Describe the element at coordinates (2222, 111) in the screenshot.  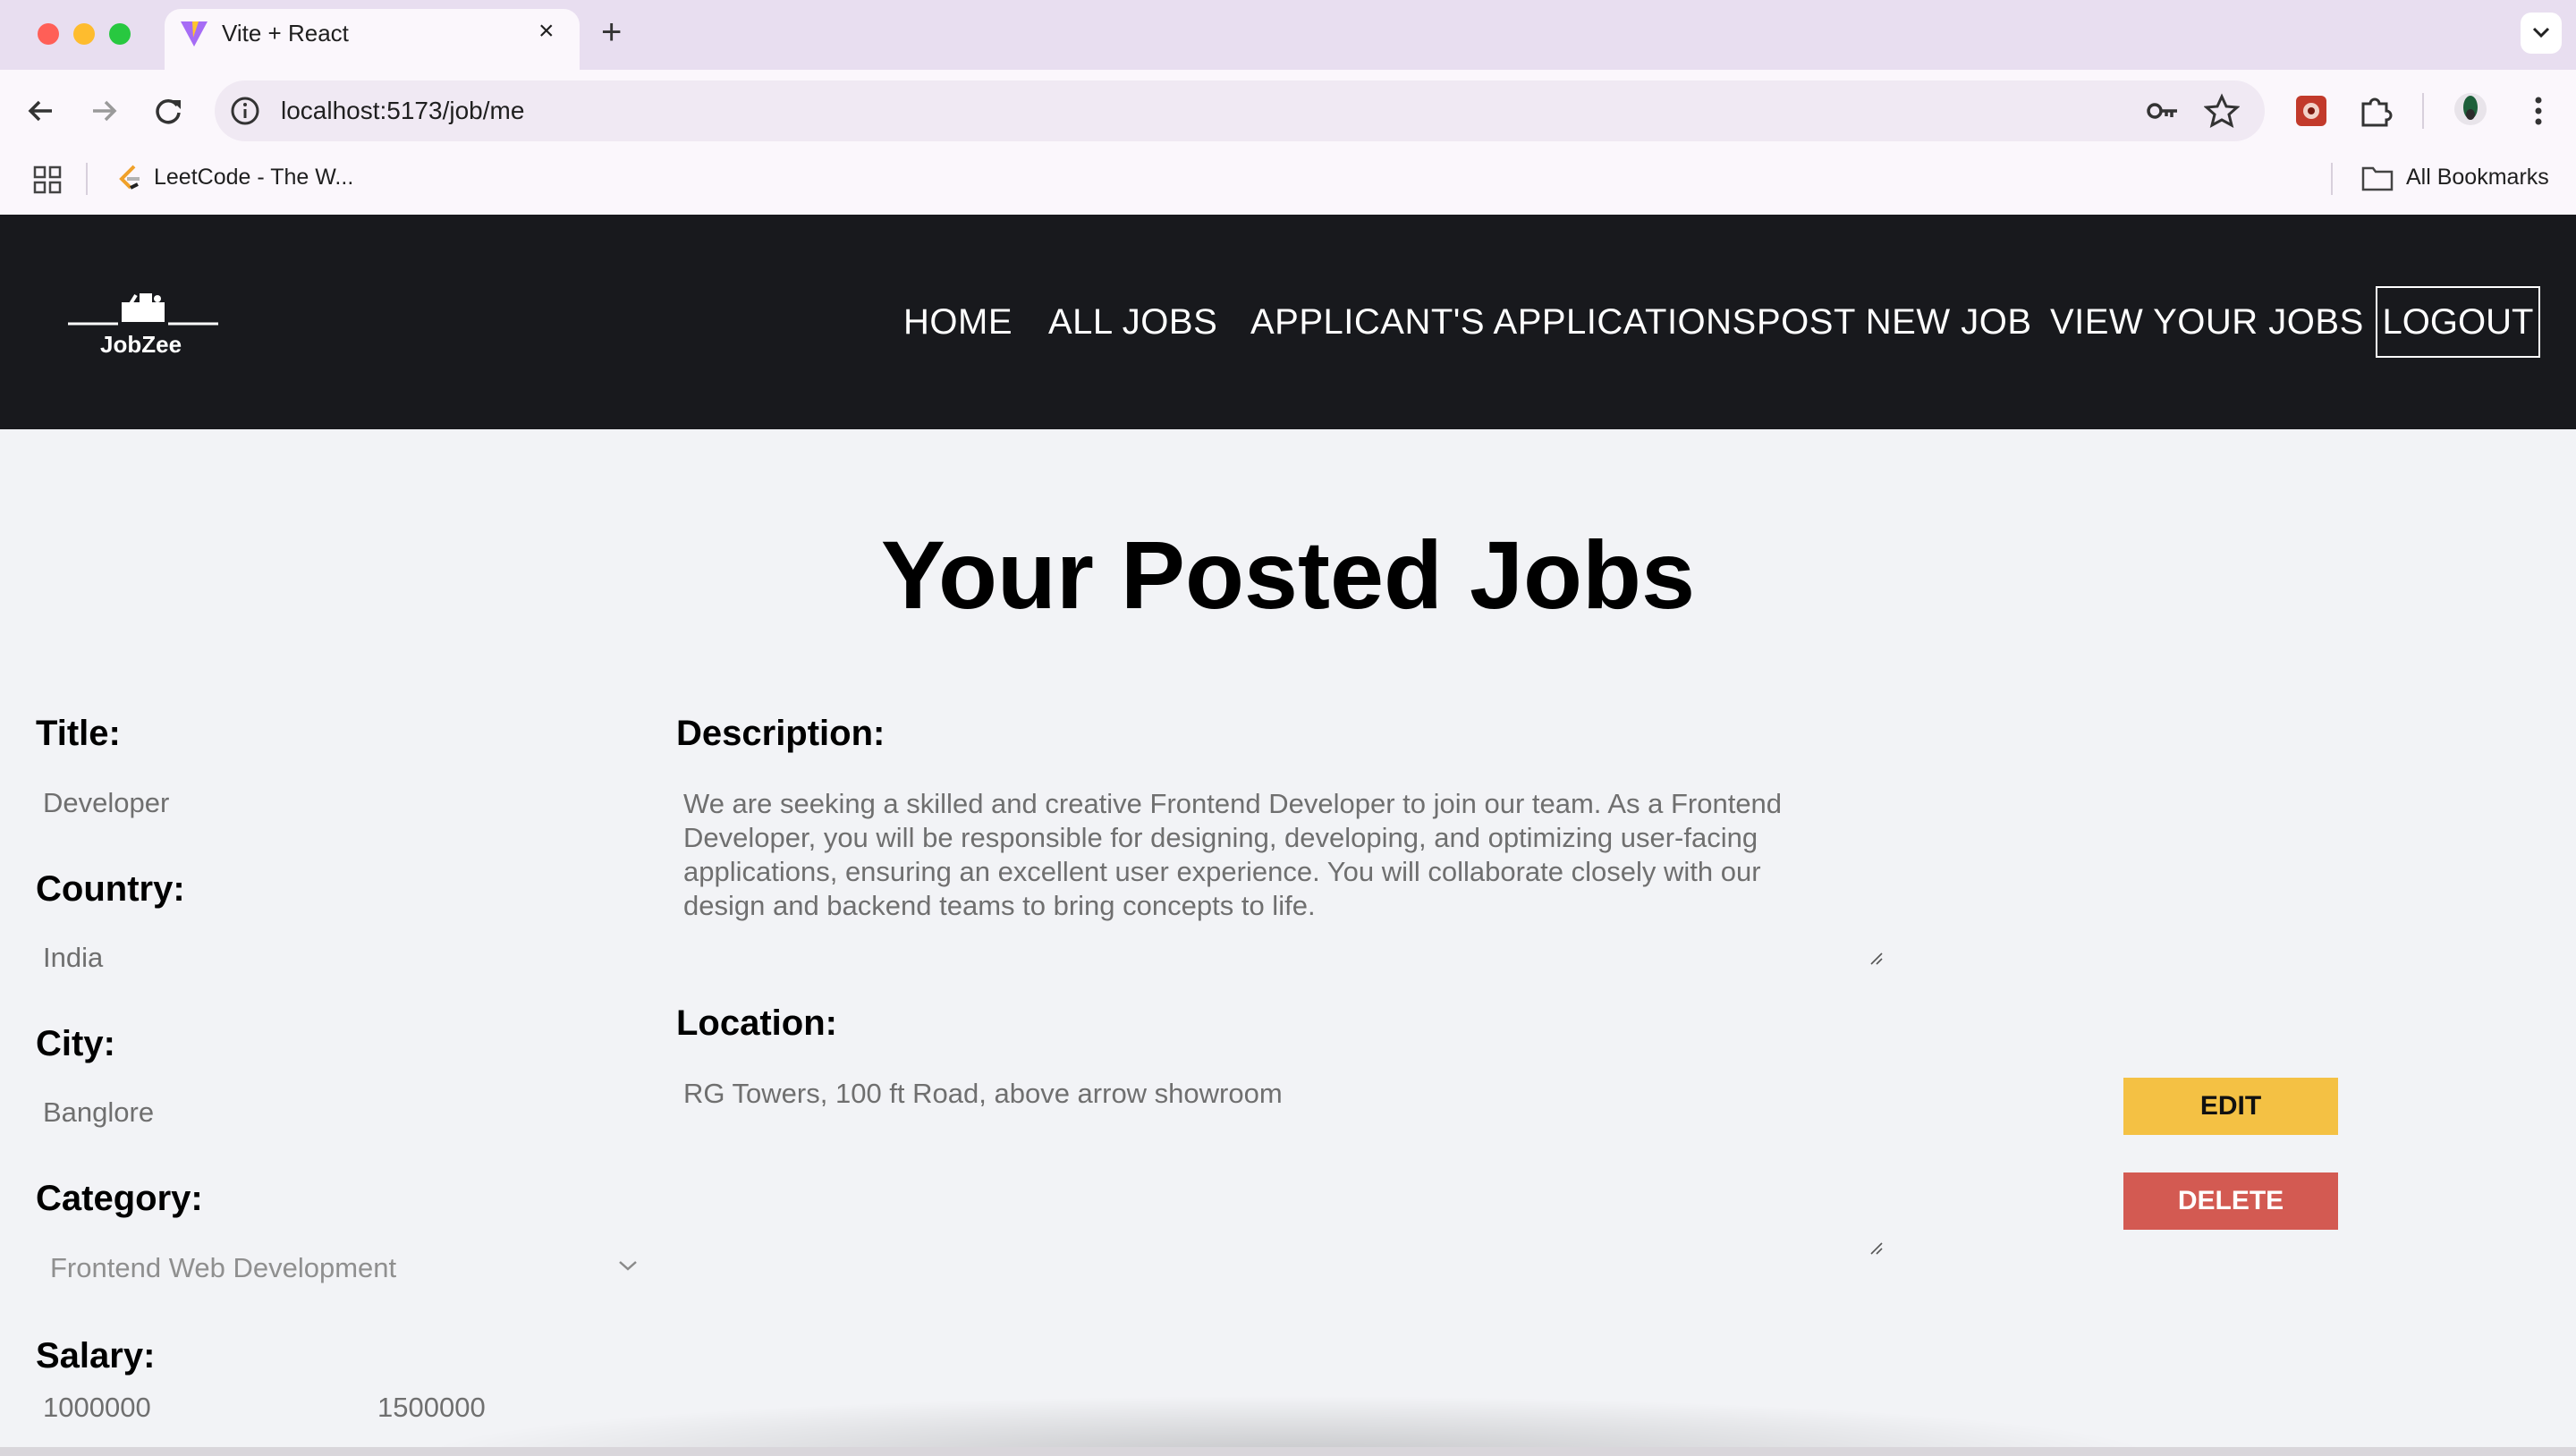
I see `bookmark-star-icon` at that location.